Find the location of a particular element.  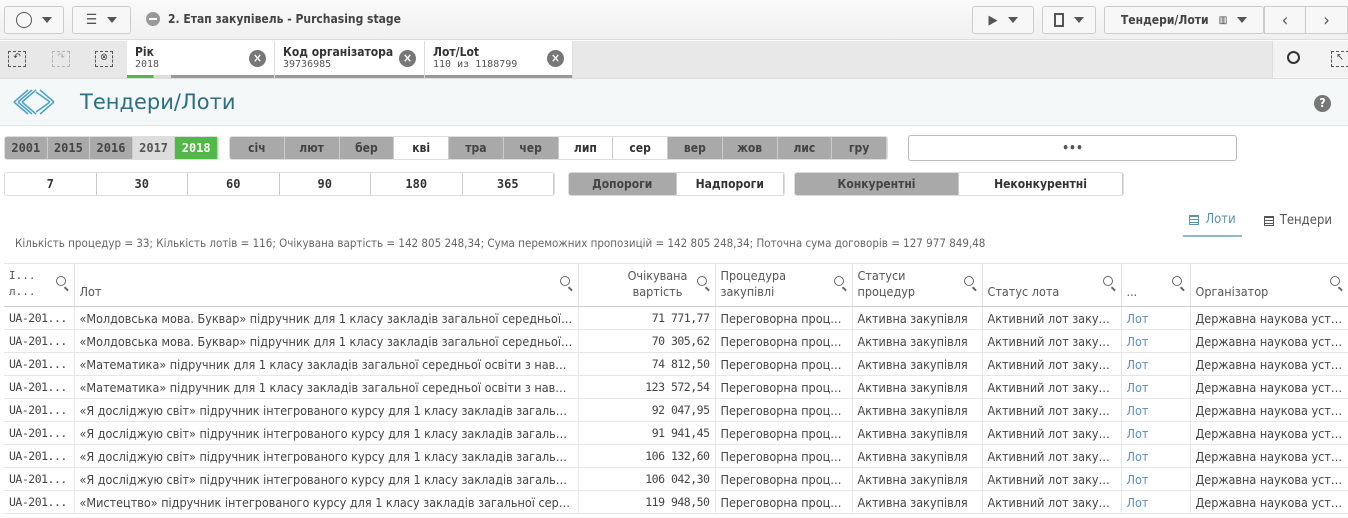

table-cell: 74 812,50 is located at coordinates (647, 364).